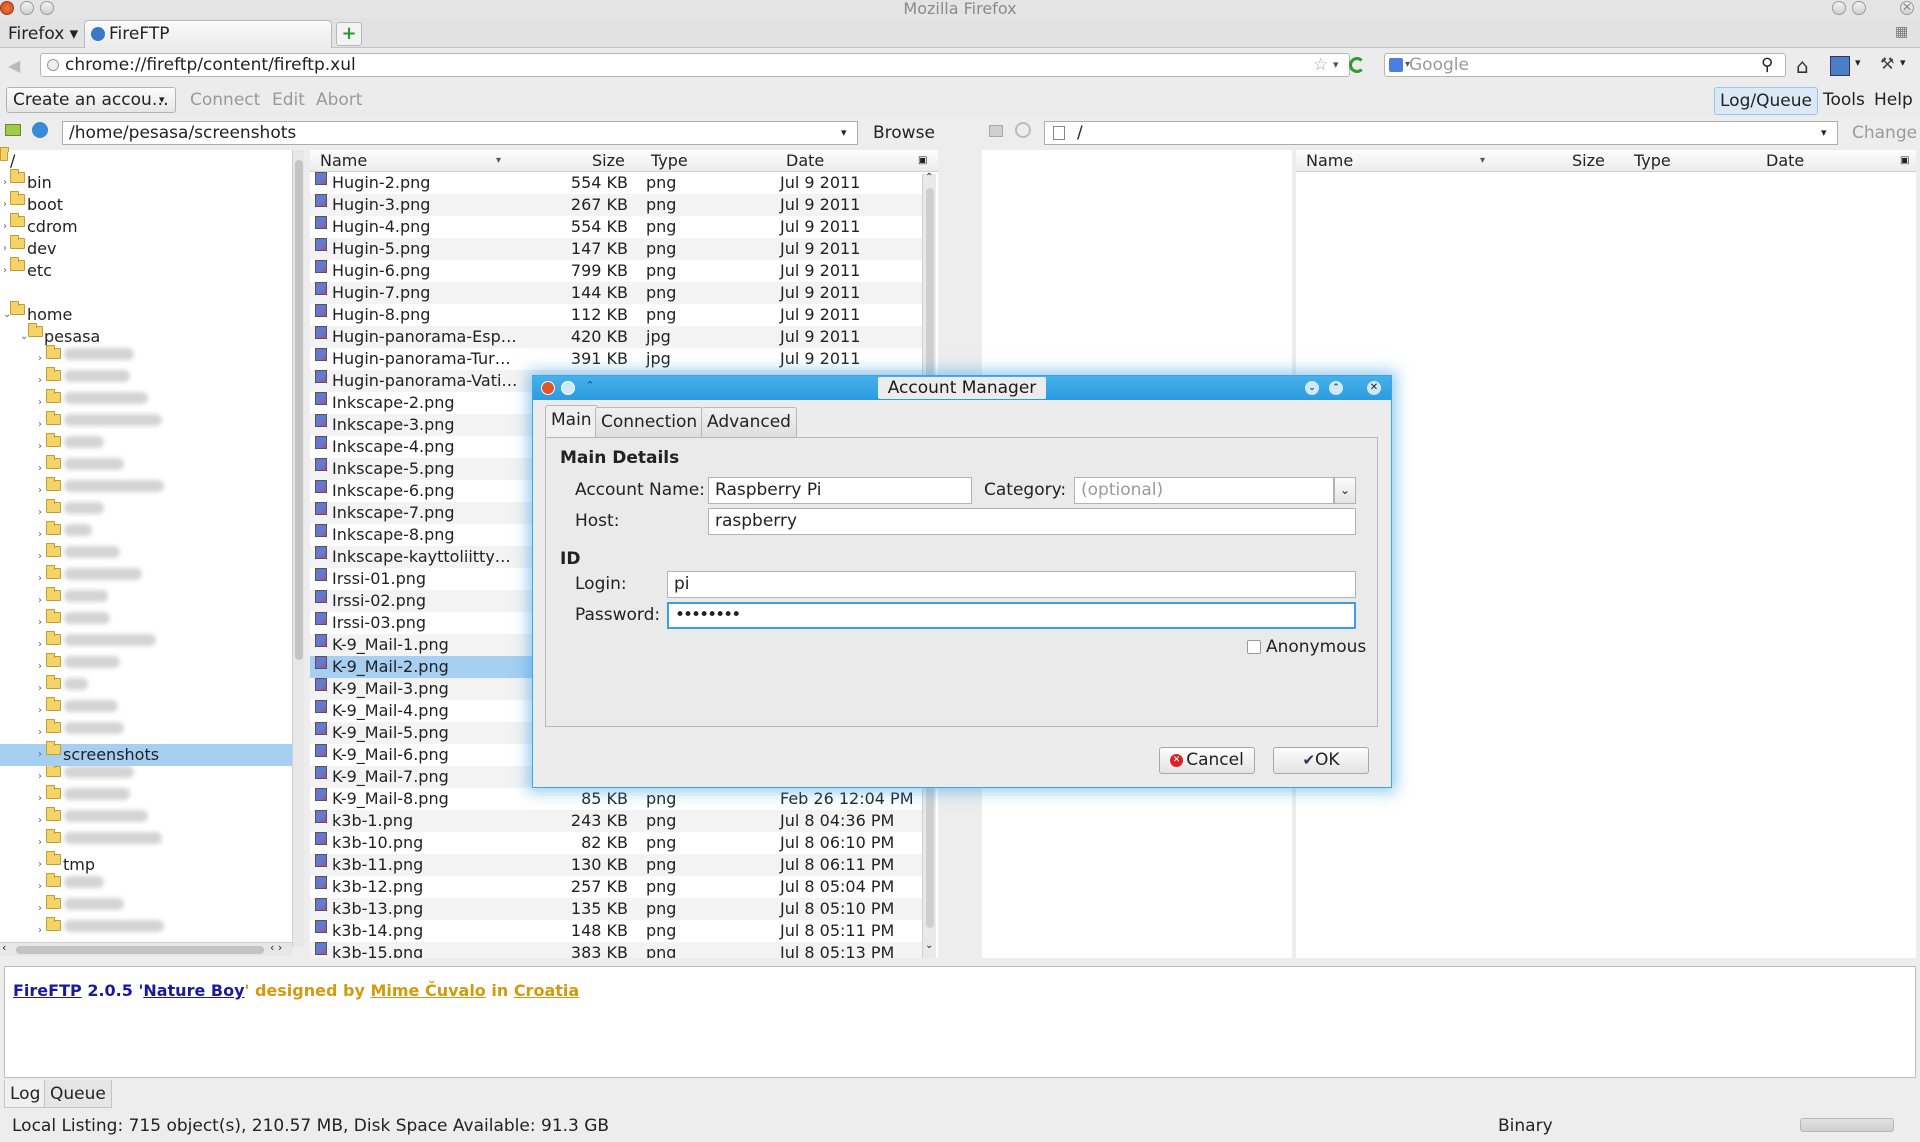 The width and height of the screenshot is (1920, 1142). What do you see at coordinates (43, 34) in the screenshot?
I see `firefox-menu-button: Firefox ▾` at bounding box center [43, 34].